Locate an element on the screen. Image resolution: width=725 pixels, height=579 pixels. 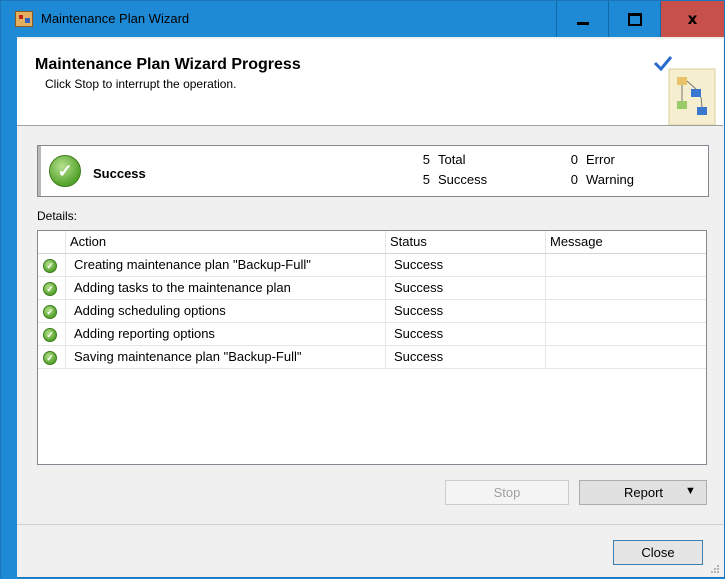
stop-button: Stop is located at coordinates (507, 492).